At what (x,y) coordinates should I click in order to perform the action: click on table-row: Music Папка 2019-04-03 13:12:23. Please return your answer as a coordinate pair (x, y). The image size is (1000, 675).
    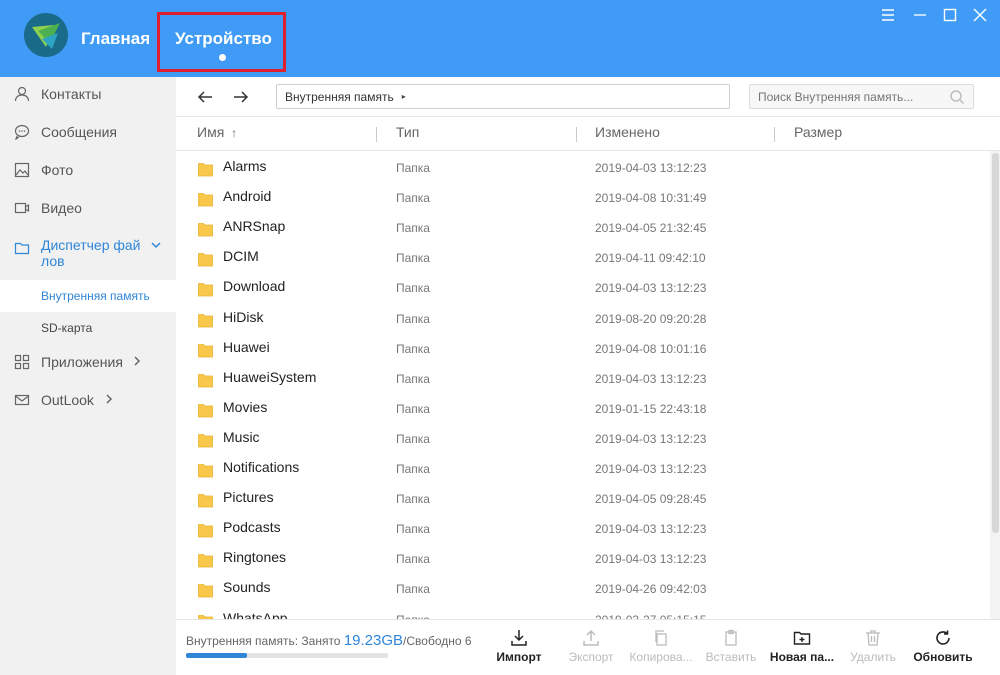
    Looking at the image, I should click on (583, 437).